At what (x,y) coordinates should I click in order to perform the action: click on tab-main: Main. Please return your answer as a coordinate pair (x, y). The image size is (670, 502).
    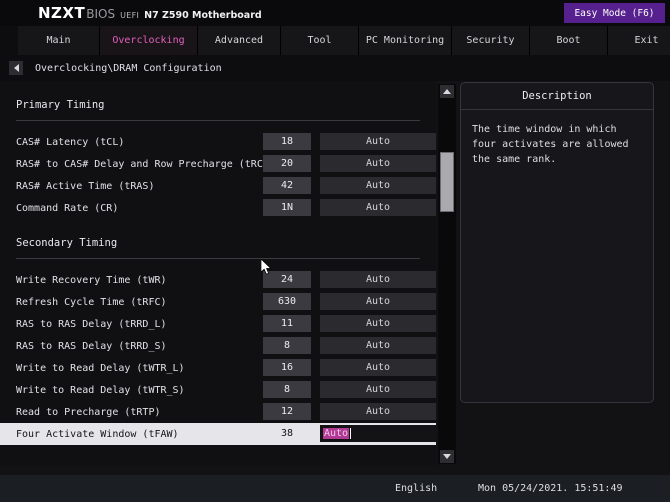
    Looking at the image, I should click on (59, 40).